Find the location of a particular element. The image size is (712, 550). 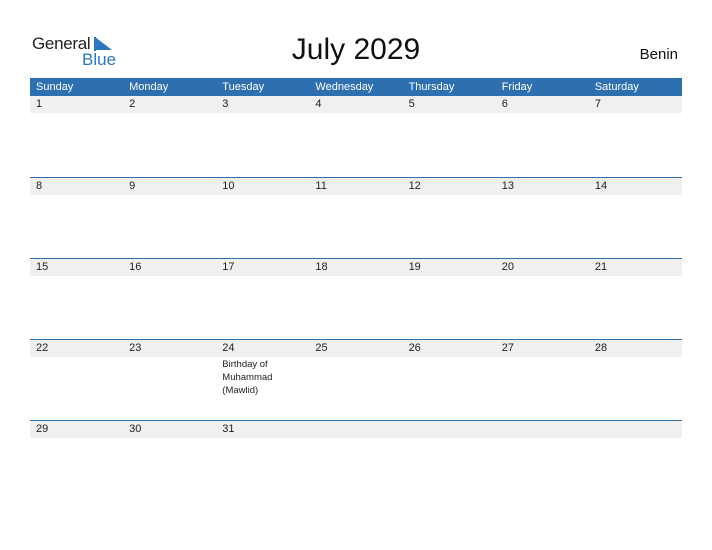

day-cell: 14 is located at coordinates (635, 218).